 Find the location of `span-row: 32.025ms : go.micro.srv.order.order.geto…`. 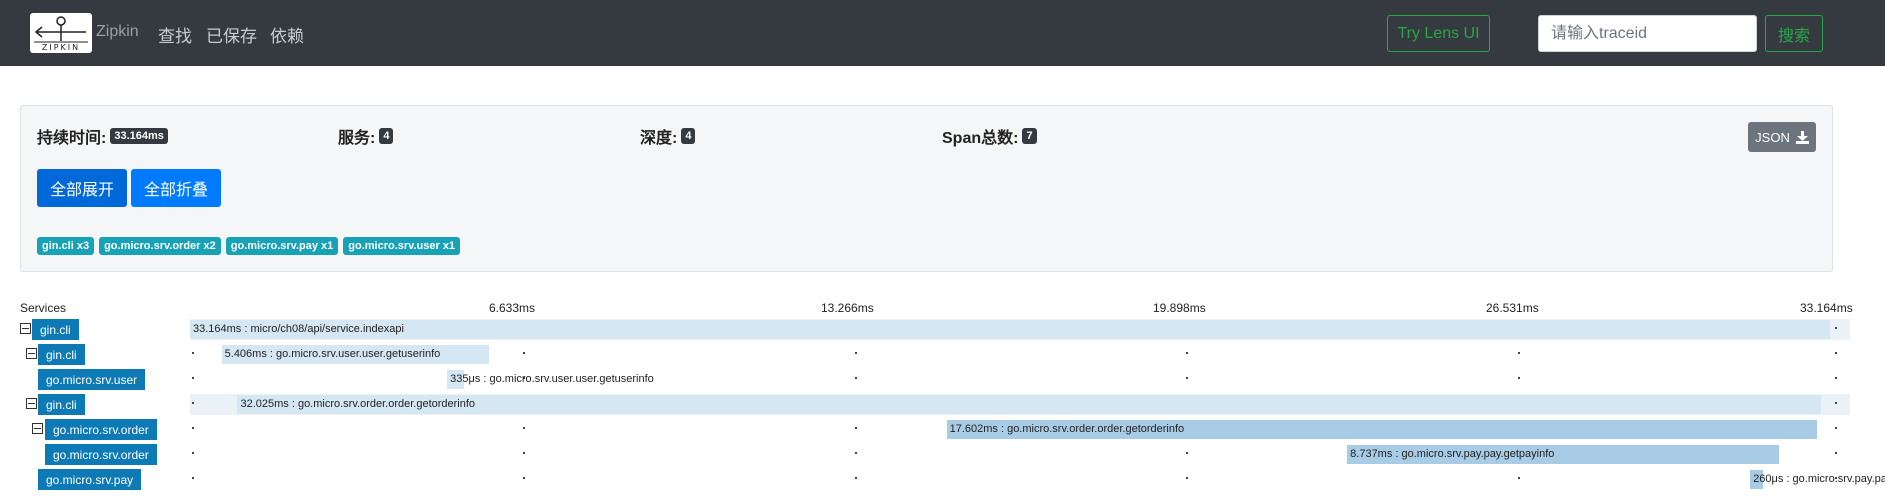

span-row: 32.025ms : go.micro.srv.order.order.geto… is located at coordinates (935, 404).